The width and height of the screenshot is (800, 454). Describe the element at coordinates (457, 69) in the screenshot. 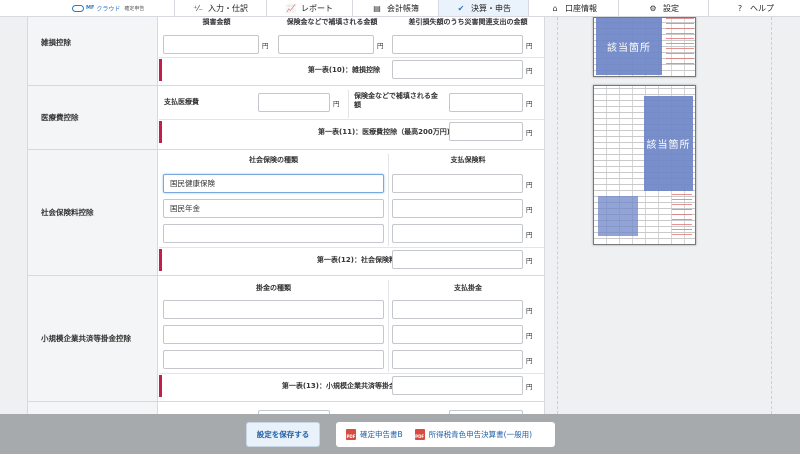

I see `casualty-total-input` at that location.